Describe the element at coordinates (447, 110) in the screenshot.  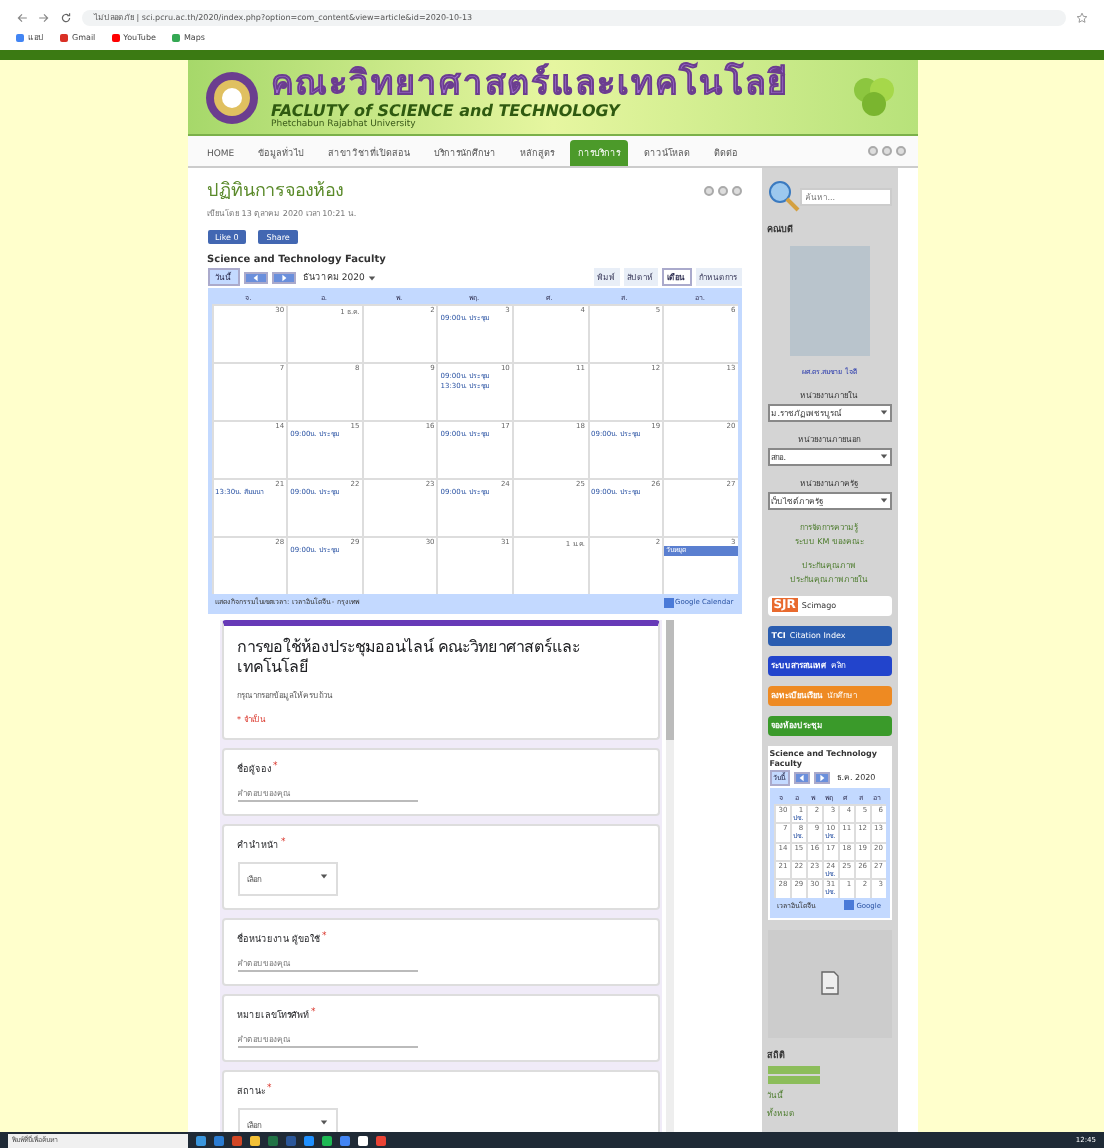
I see `site-subtitle: FACLUTY of SCIENCE and TECHNOLOGY` at that location.